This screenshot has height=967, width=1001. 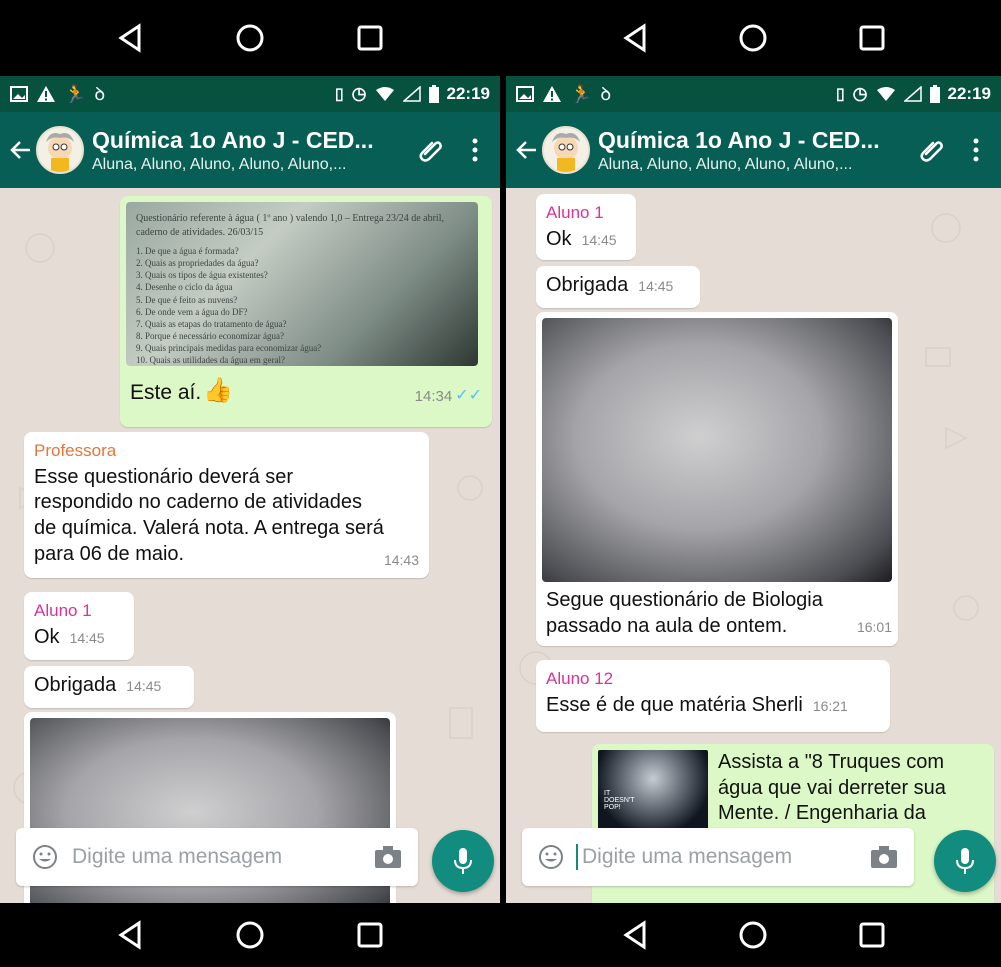 I want to click on alarm-icon: ◷, so click(x=359, y=93).